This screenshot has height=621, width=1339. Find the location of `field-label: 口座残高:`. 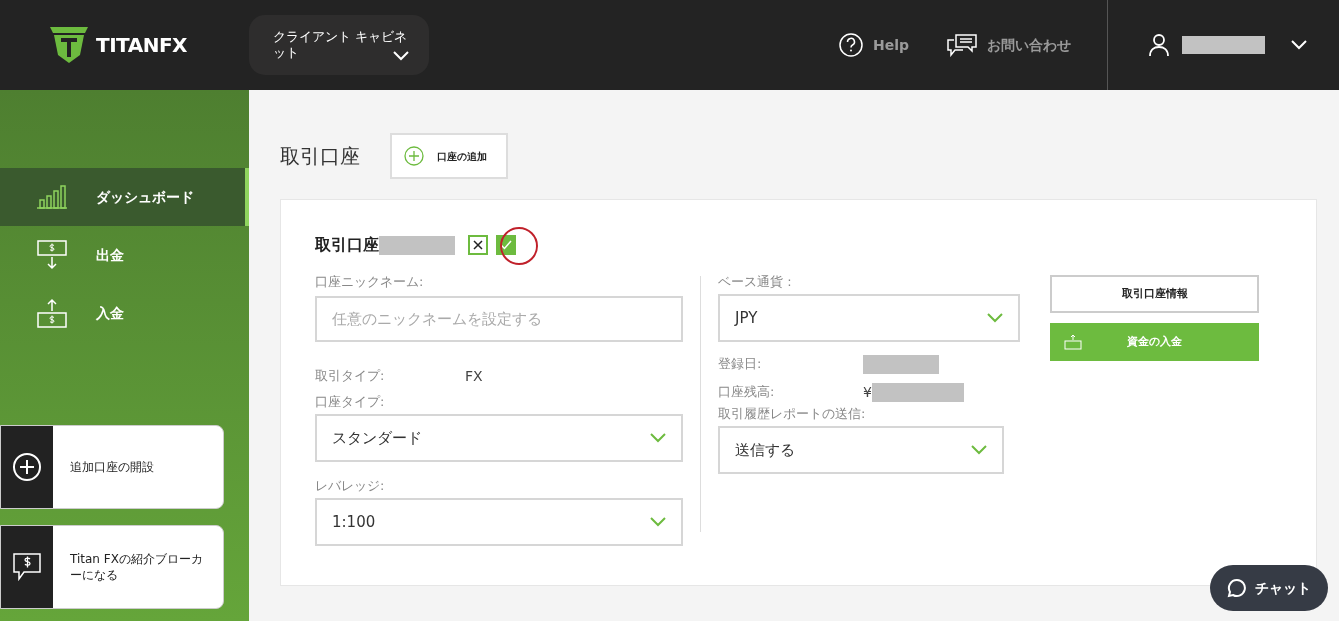

field-label: 口座残高: is located at coordinates (747, 392).